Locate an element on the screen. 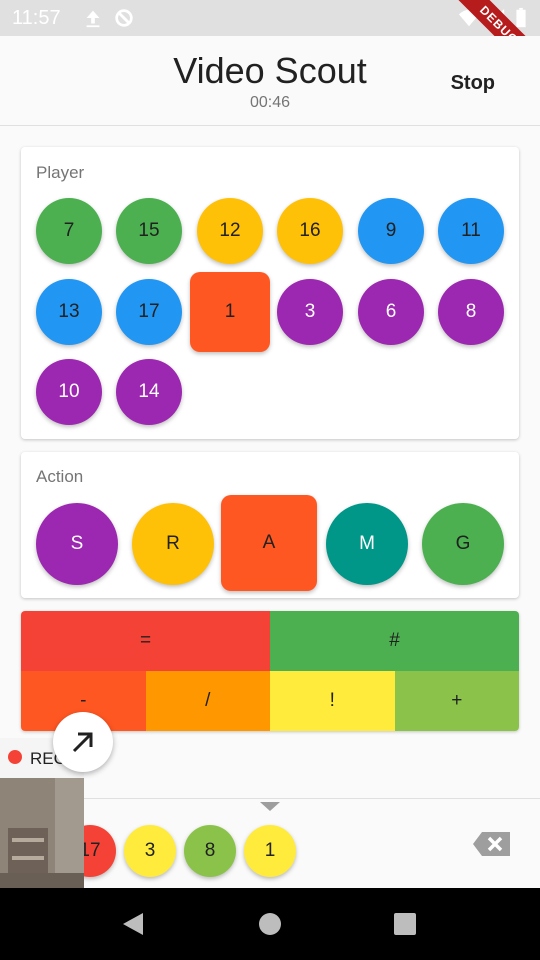 The image size is (540, 960). history-item: 8 is located at coordinates (210, 851).